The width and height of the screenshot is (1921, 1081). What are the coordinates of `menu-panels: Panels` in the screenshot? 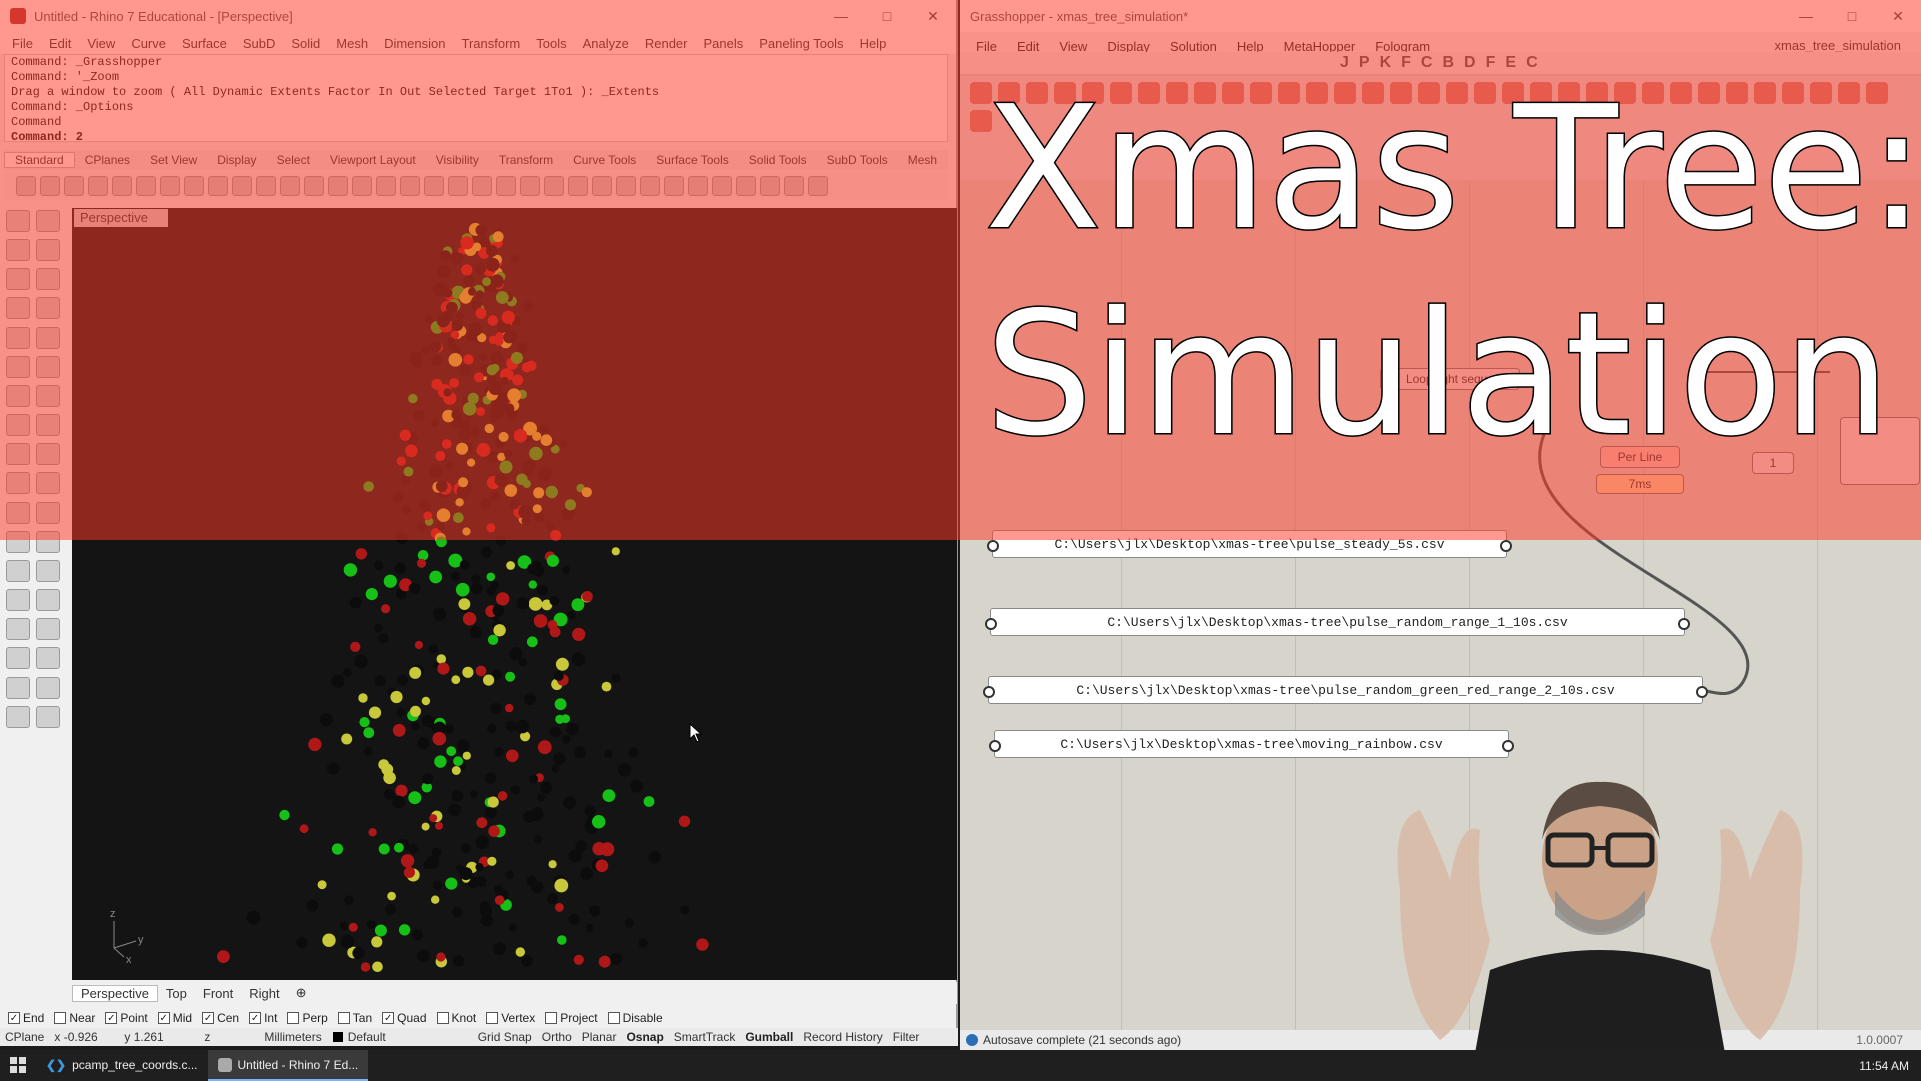 It's located at (723, 43).